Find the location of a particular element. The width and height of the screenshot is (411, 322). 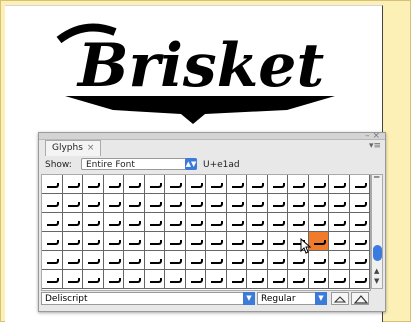

scroll-down-icon: ▼ is located at coordinates (376, 281).